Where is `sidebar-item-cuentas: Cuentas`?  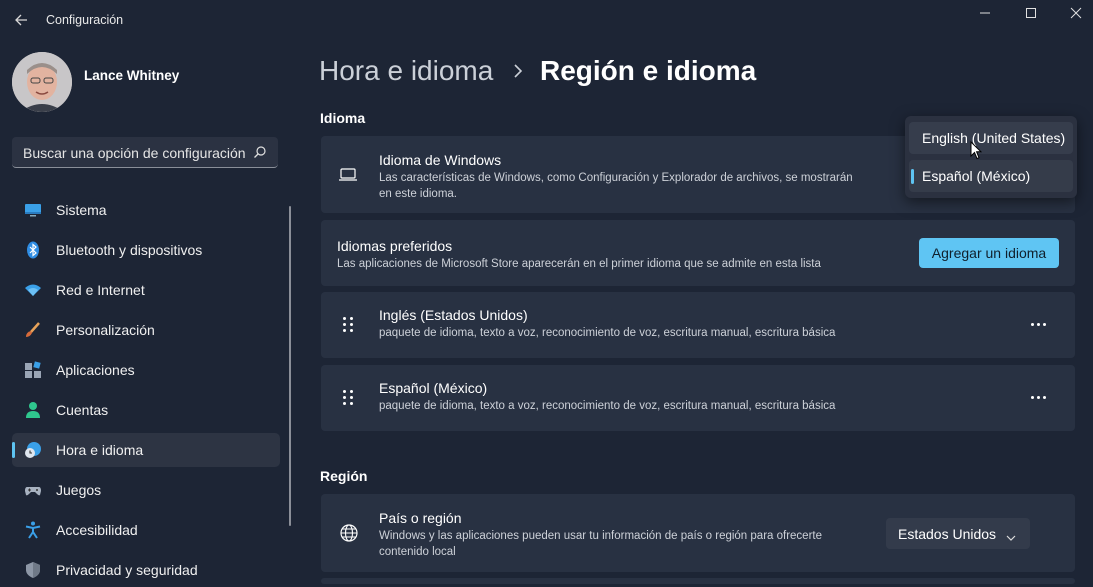
sidebar-item-cuentas: Cuentas is located at coordinates (146, 410).